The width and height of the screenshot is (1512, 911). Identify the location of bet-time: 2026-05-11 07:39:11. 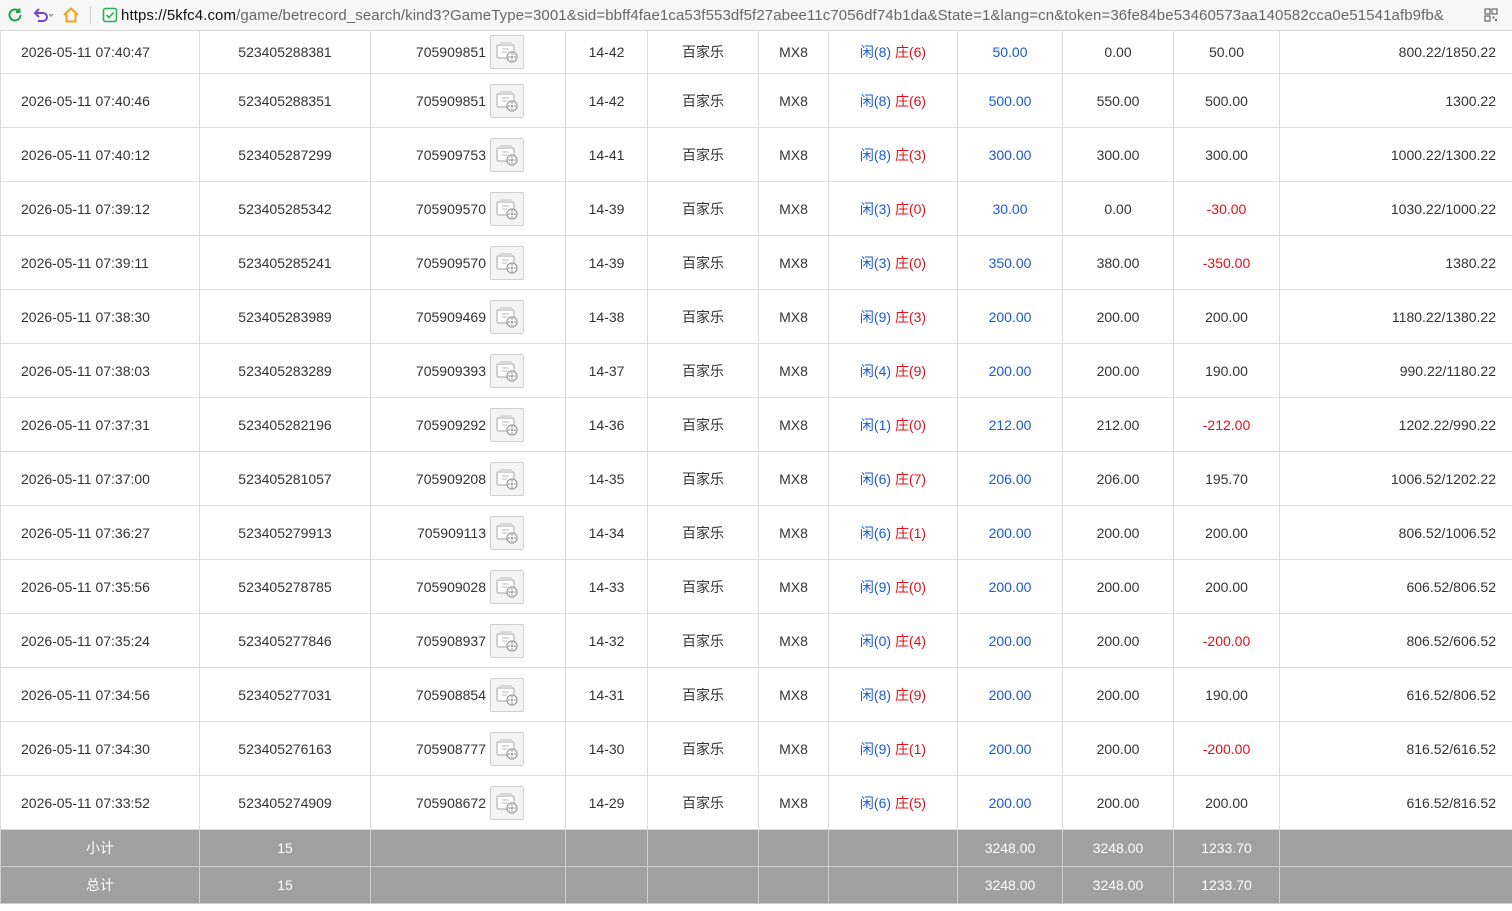
(100, 262).